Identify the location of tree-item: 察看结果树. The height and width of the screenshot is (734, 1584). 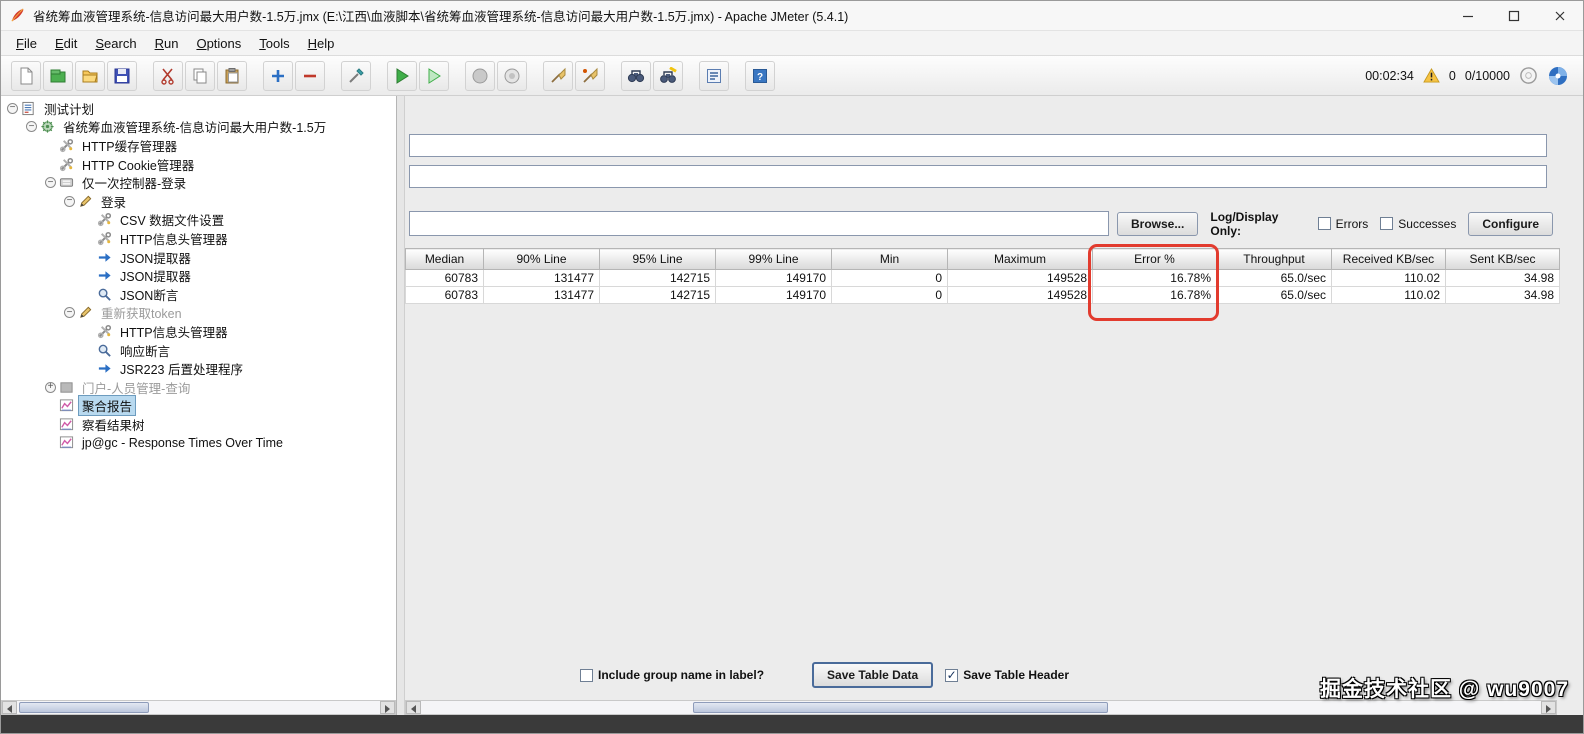
(198, 424).